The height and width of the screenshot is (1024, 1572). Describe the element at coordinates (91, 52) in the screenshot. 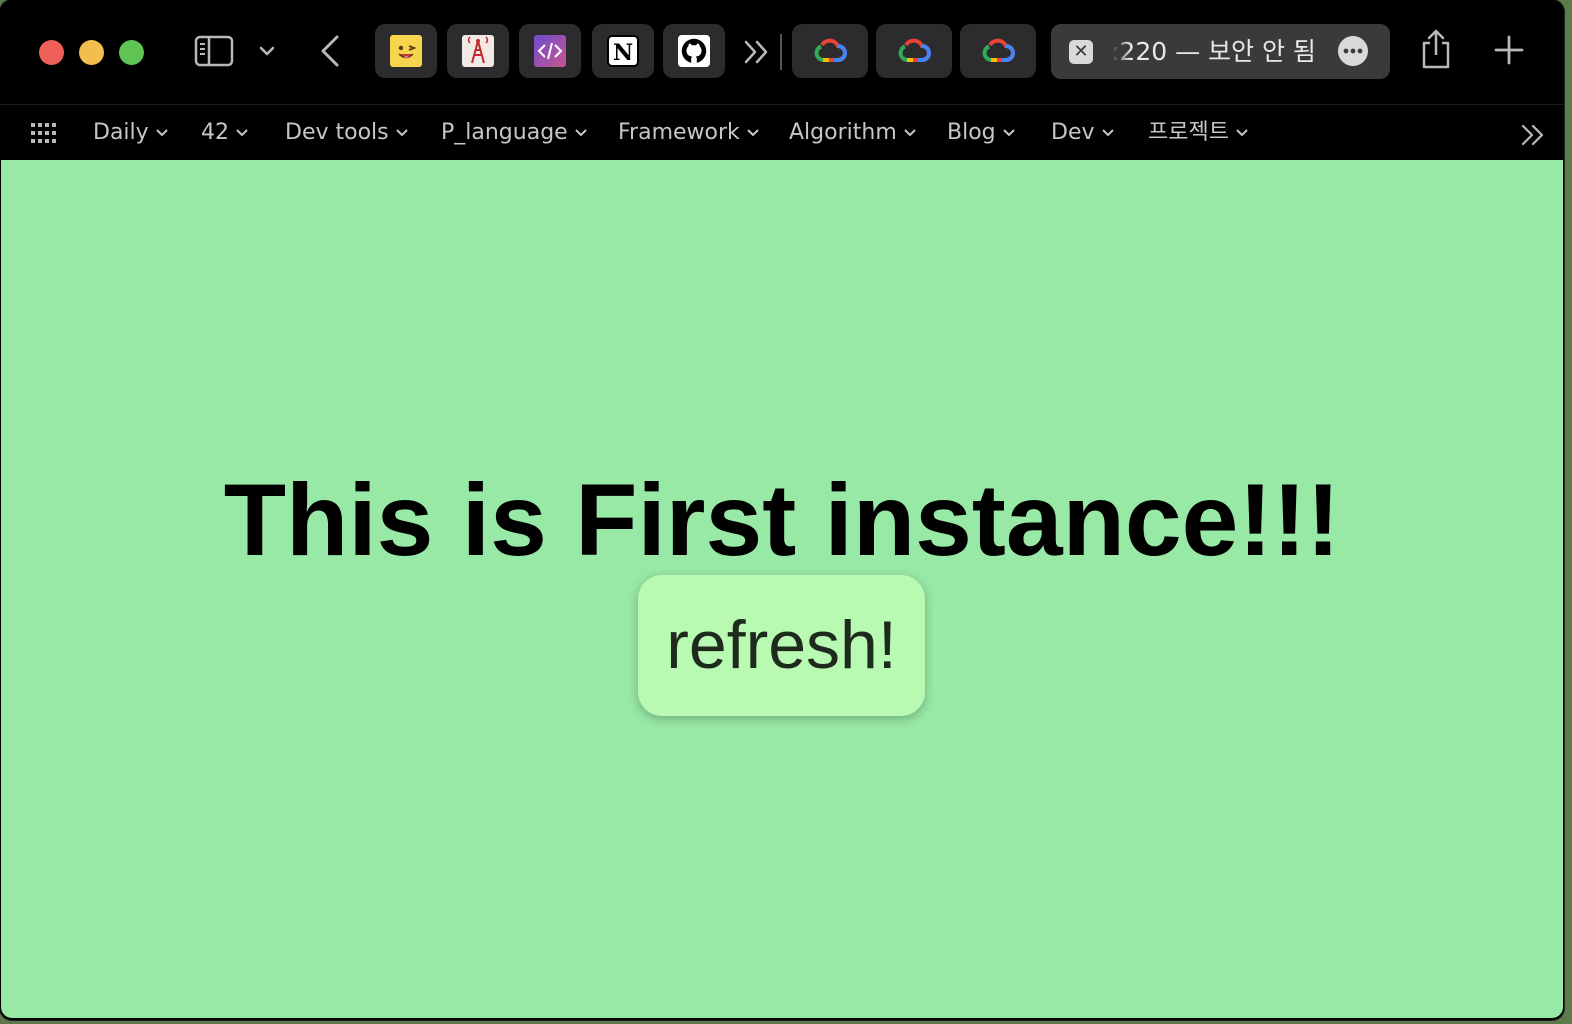

I see `minimize-window-button` at that location.